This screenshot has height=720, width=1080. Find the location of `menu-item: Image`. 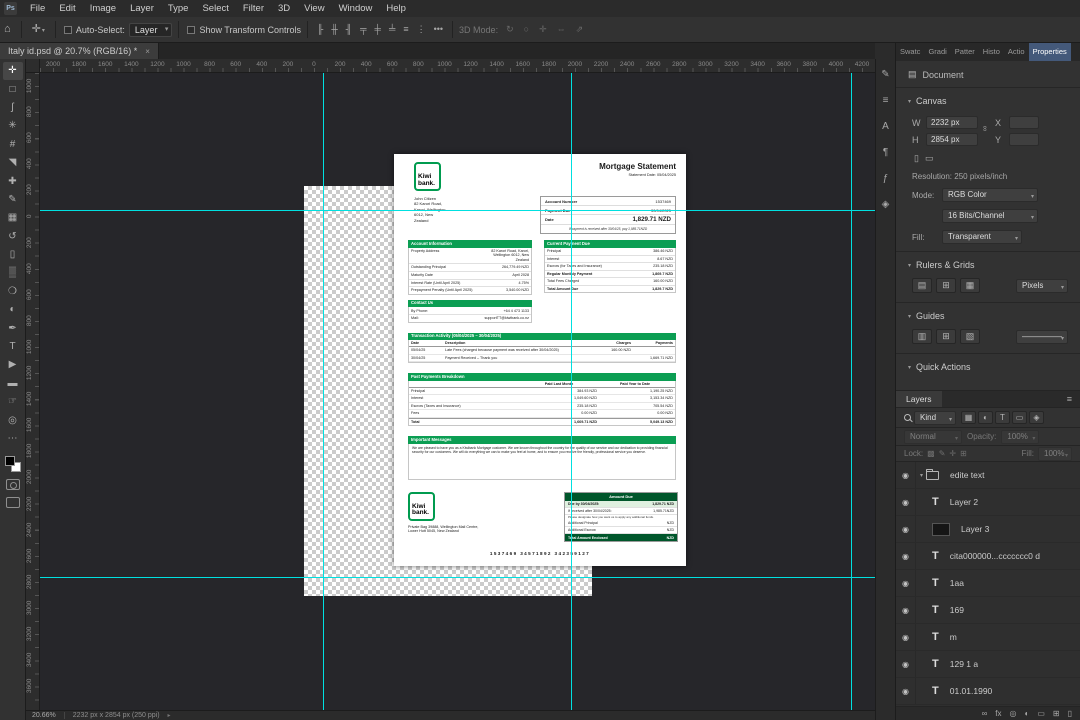

menu-item: Image is located at coordinates (103, 8).